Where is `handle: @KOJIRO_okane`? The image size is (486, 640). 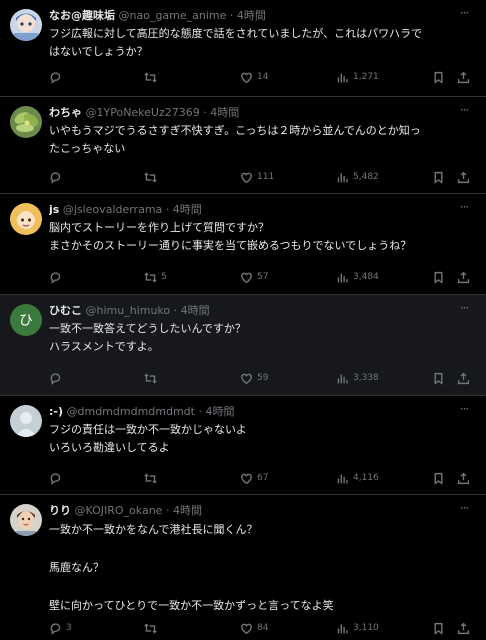
handle: @KOJIRO_okane is located at coordinates (119, 510).